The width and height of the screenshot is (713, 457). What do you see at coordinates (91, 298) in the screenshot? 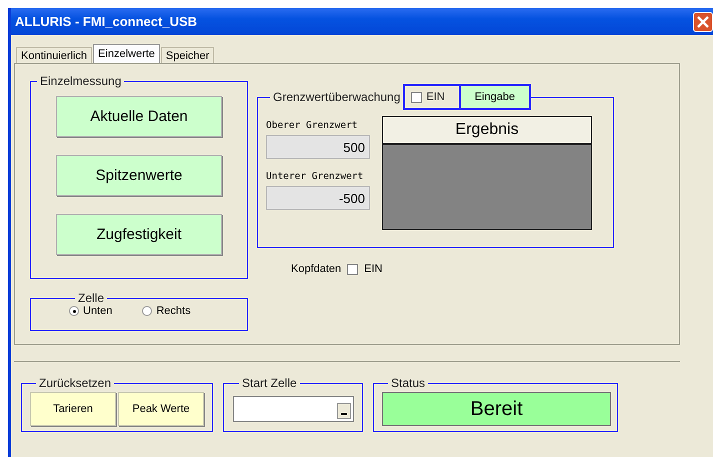
I see `group-title: Zelle` at bounding box center [91, 298].